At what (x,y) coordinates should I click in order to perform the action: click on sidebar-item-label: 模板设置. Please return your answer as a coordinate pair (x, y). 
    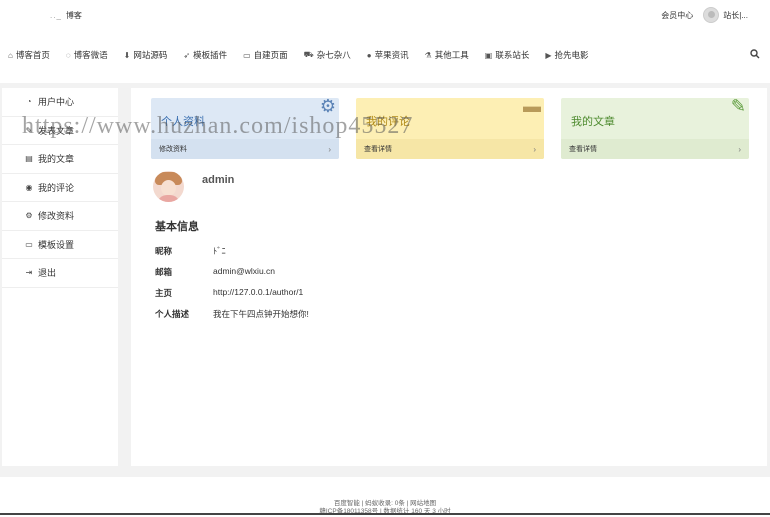
    Looking at the image, I should click on (56, 244).